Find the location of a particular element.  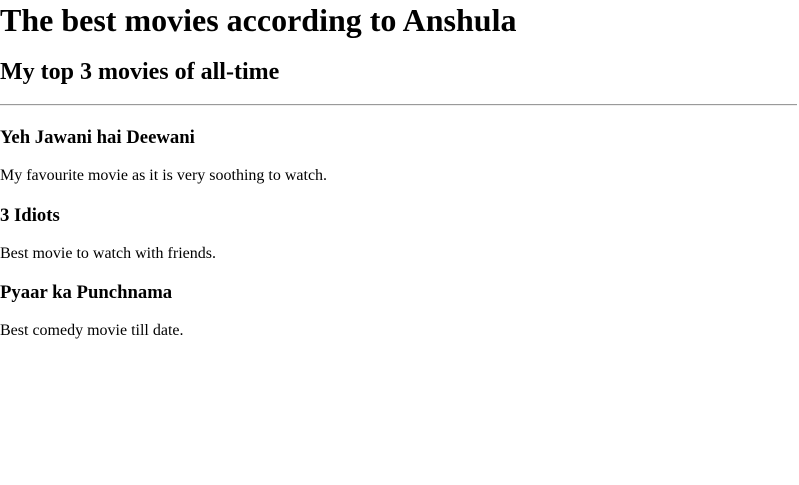

movie-description: Best movie to watch with friends. is located at coordinates (108, 253).